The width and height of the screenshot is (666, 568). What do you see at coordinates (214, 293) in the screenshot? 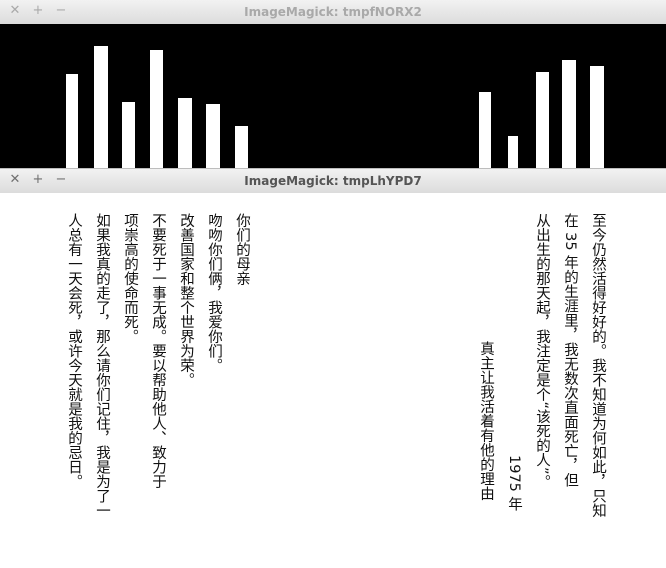
I see `letter-line: 吻吻你们俩，我爱你们。` at bounding box center [214, 293].